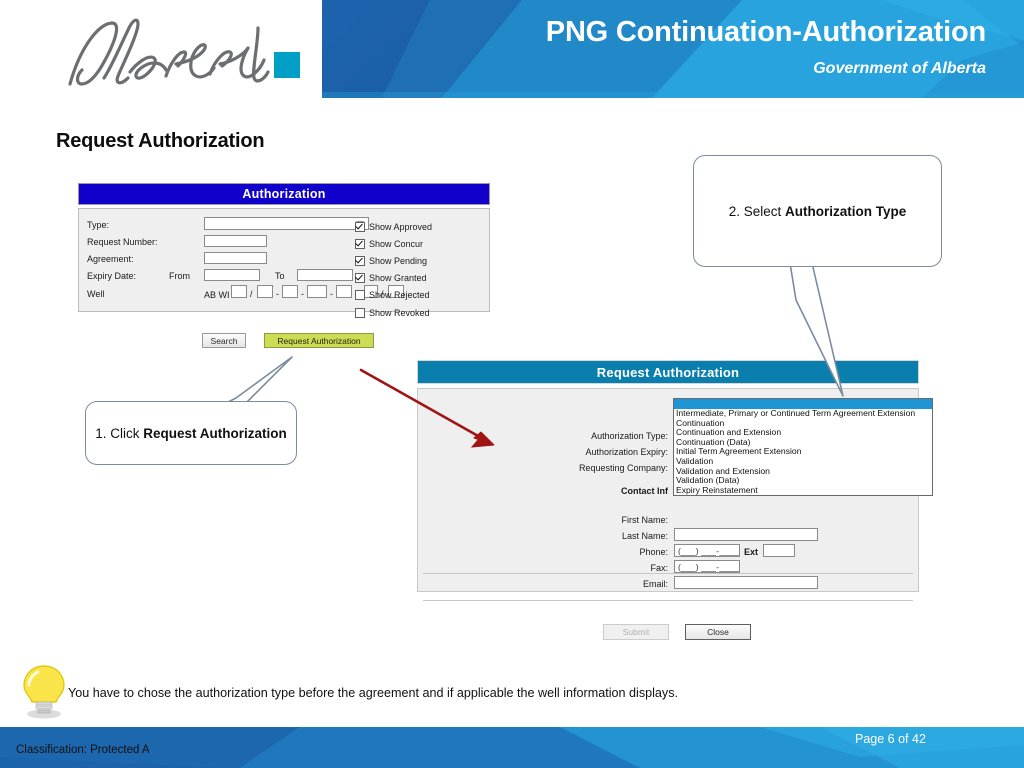 The height and width of the screenshot is (768, 1024). I want to click on lightbulb-icon, so click(44, 691).